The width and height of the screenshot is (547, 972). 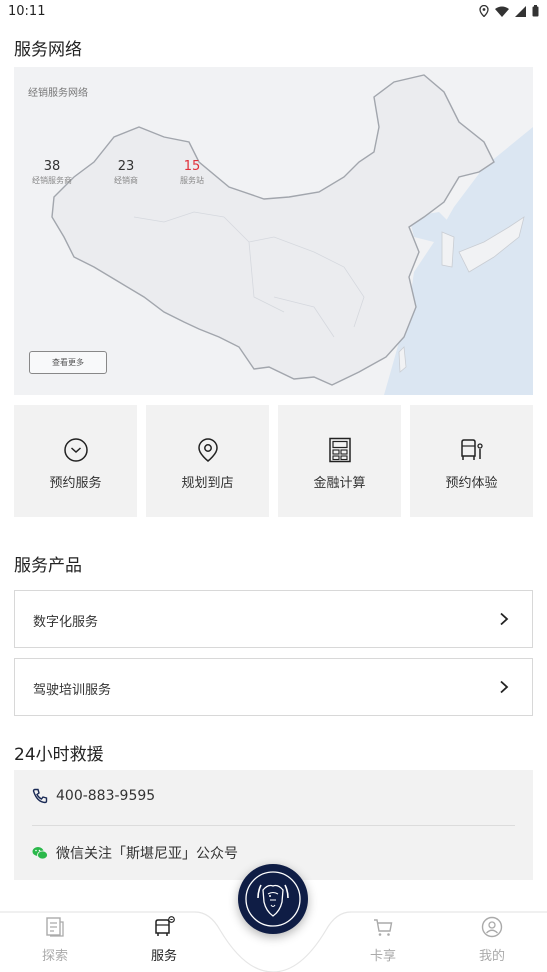 I want to click on service-truck-icon, so click(x=165, y=926).